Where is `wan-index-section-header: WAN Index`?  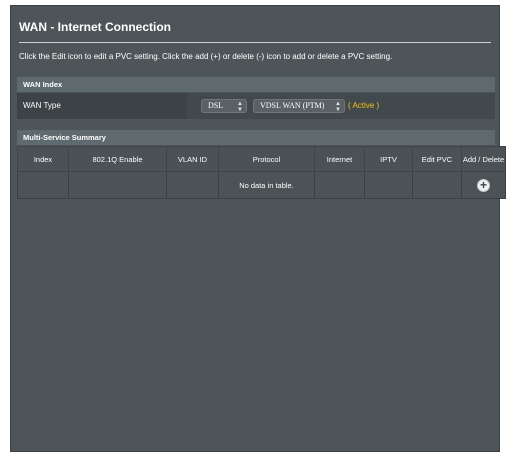
wan-index-section-header: WAN Index is located at coordinates (256, 84).